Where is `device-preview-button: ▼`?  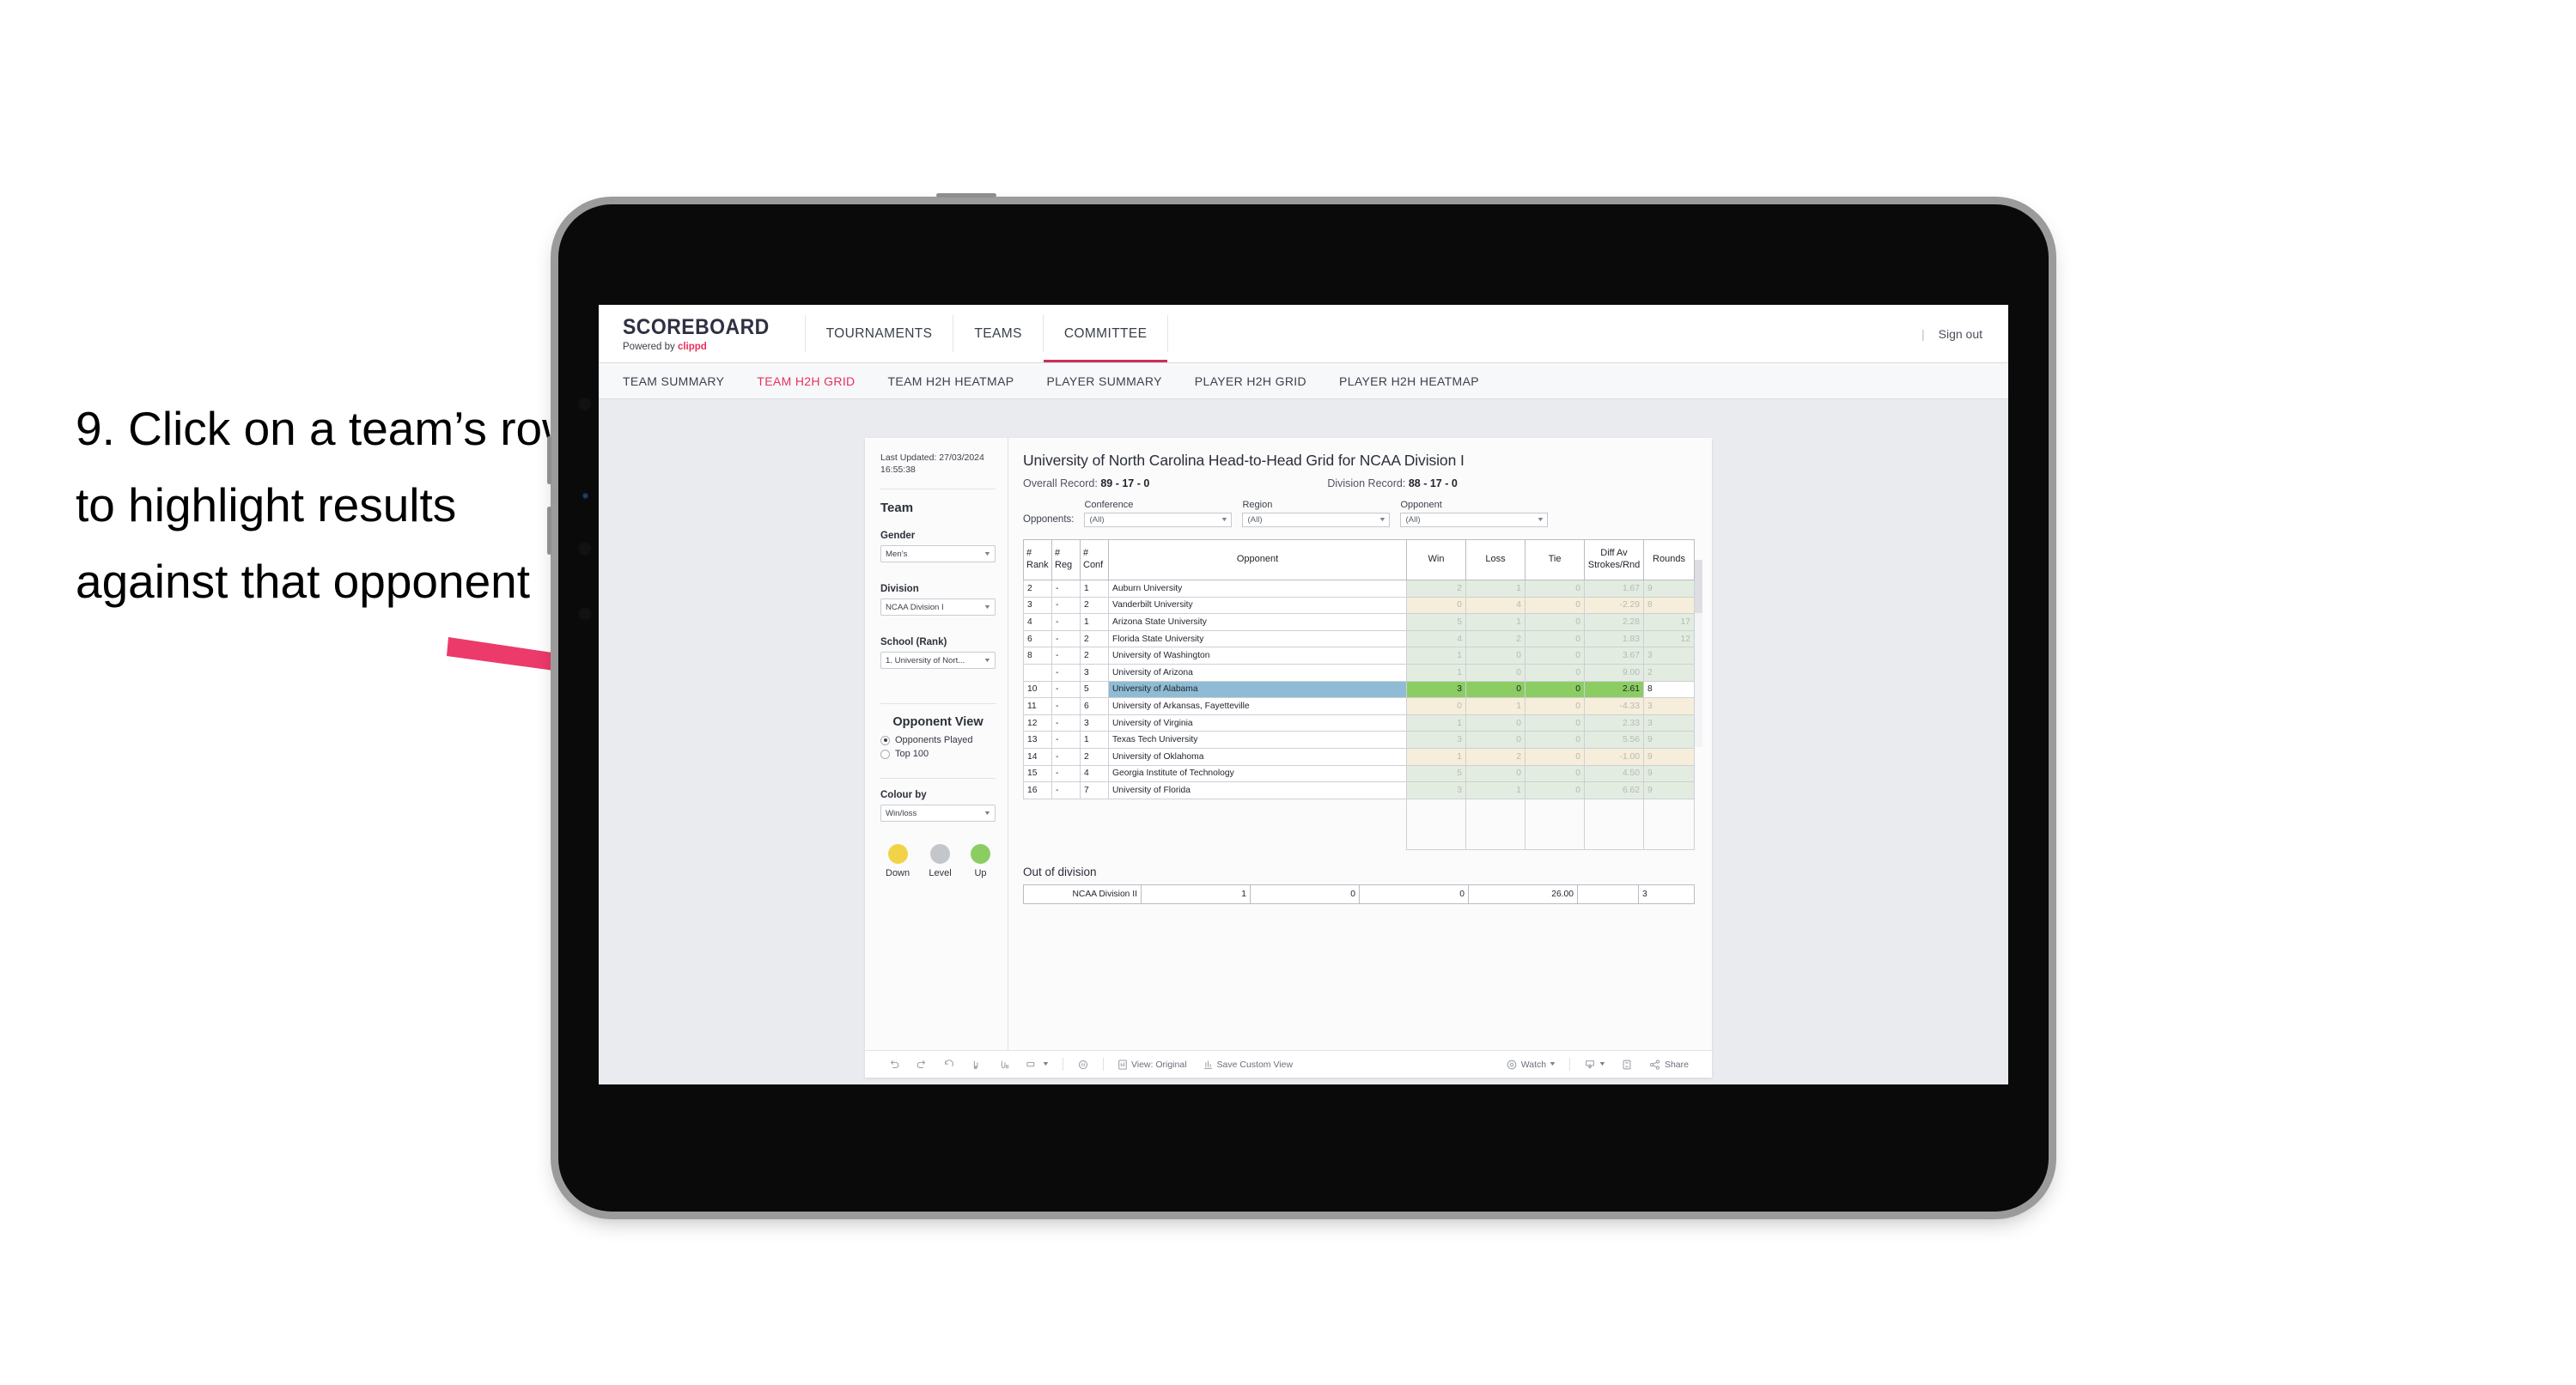
device-preview-button: ▼ is located at coordinates (1037, 1065).